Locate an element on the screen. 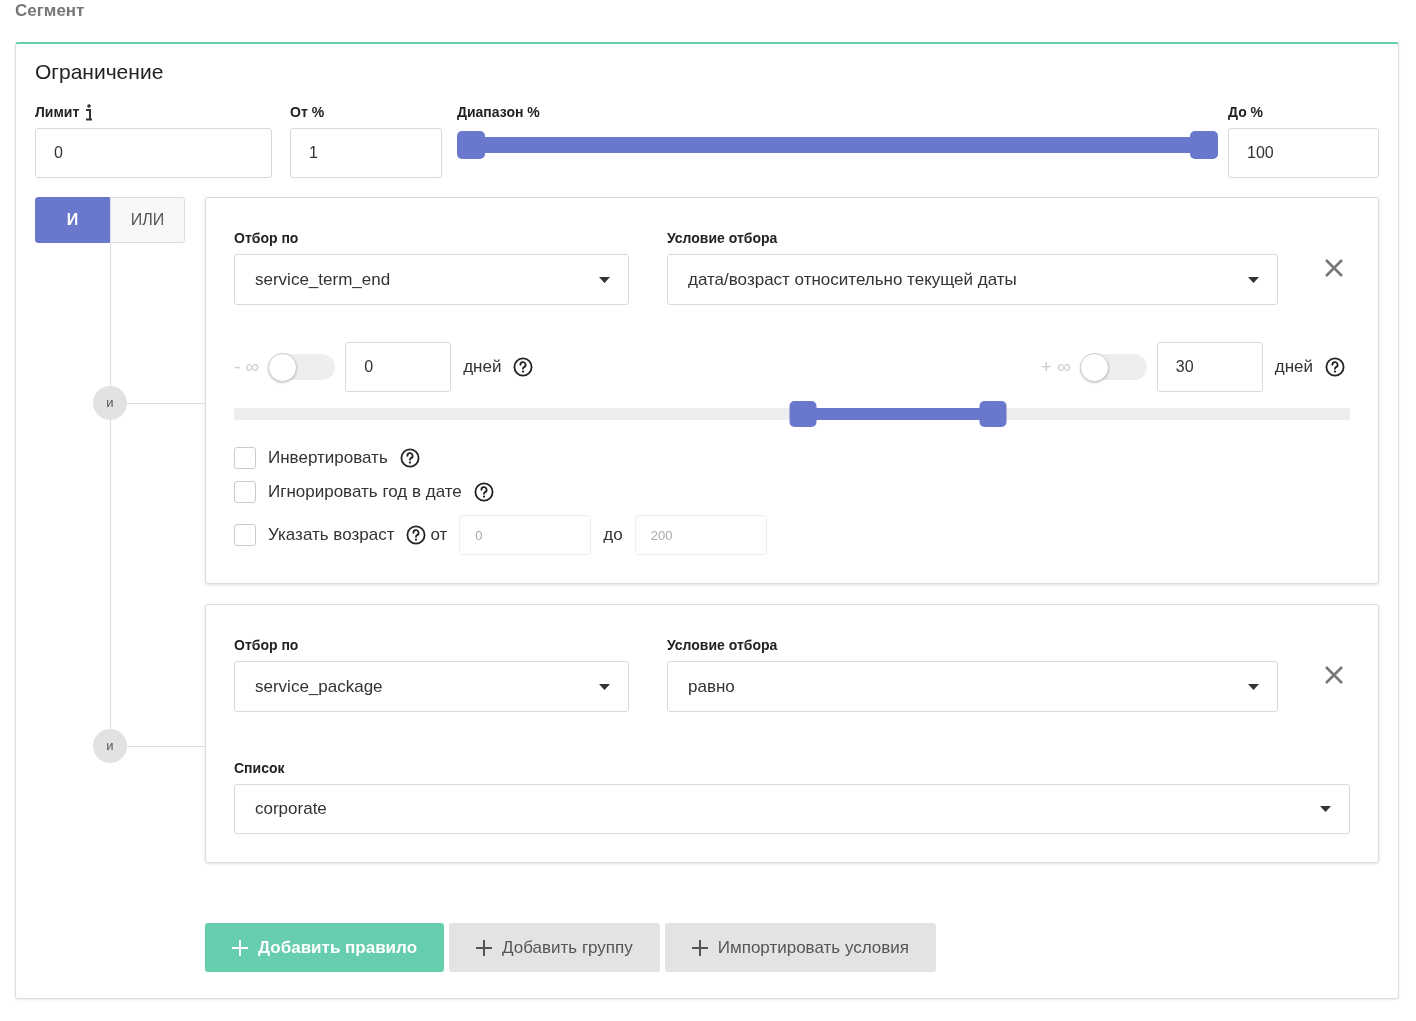 This screenshot has height=1021, width=1416. field-label: Список is located at coordinates (260, 768).